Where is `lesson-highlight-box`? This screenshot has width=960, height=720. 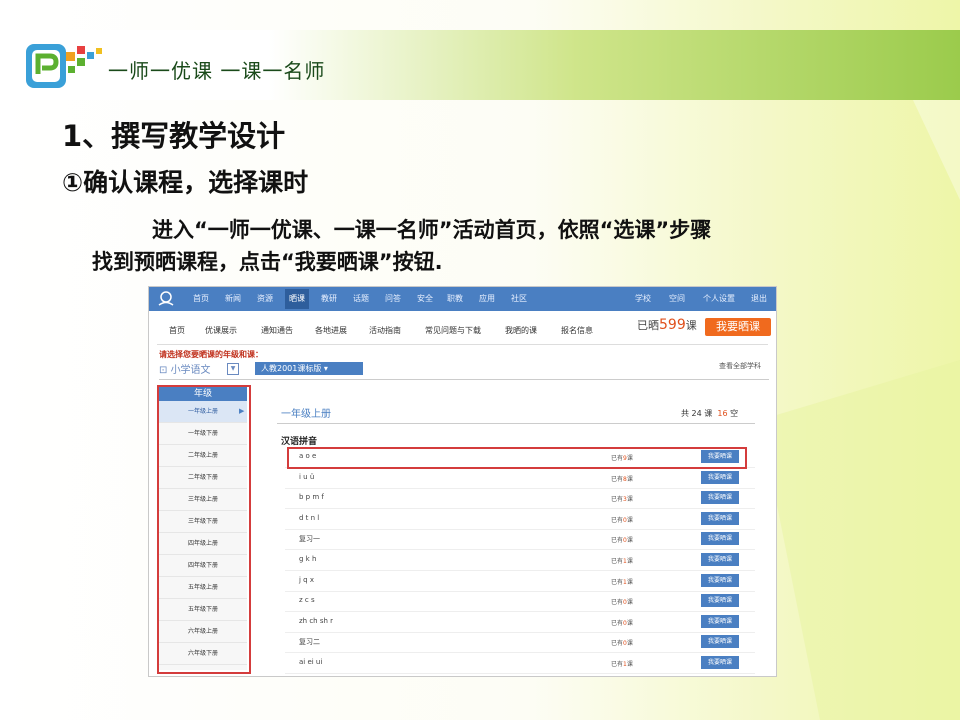 lesson-highlight-box is located at coordinates (517, 458).